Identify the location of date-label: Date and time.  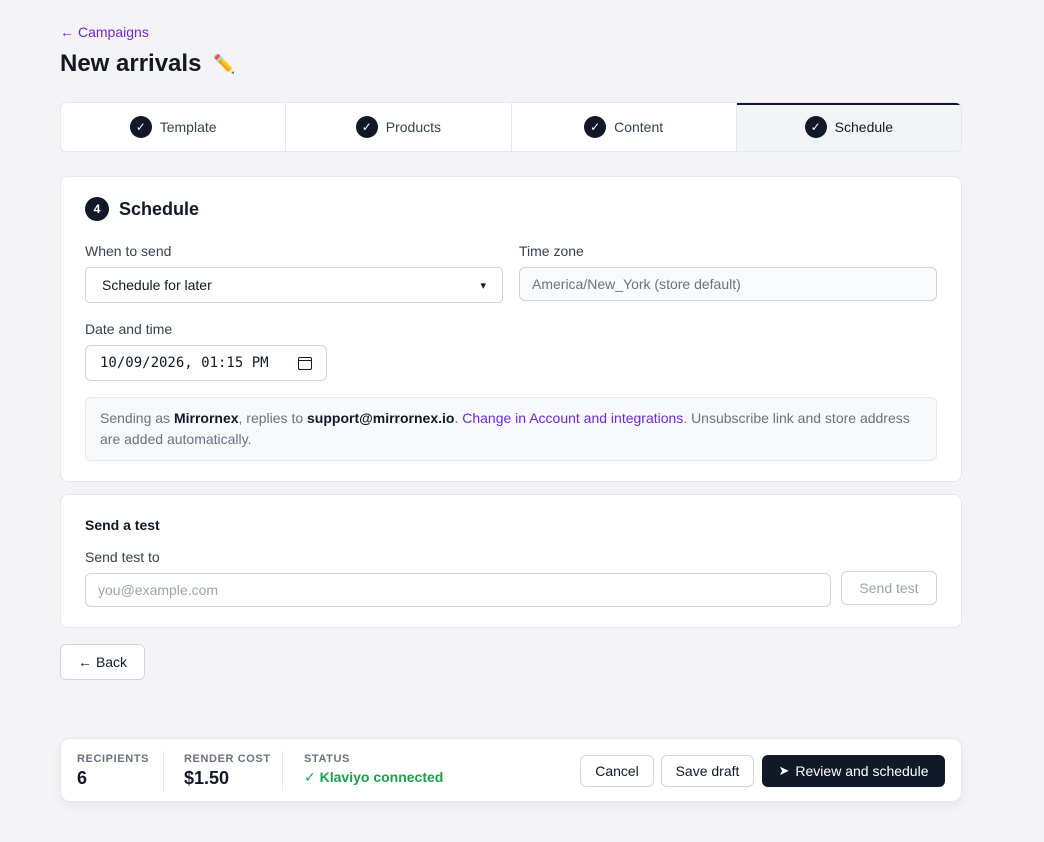
(129, 329).